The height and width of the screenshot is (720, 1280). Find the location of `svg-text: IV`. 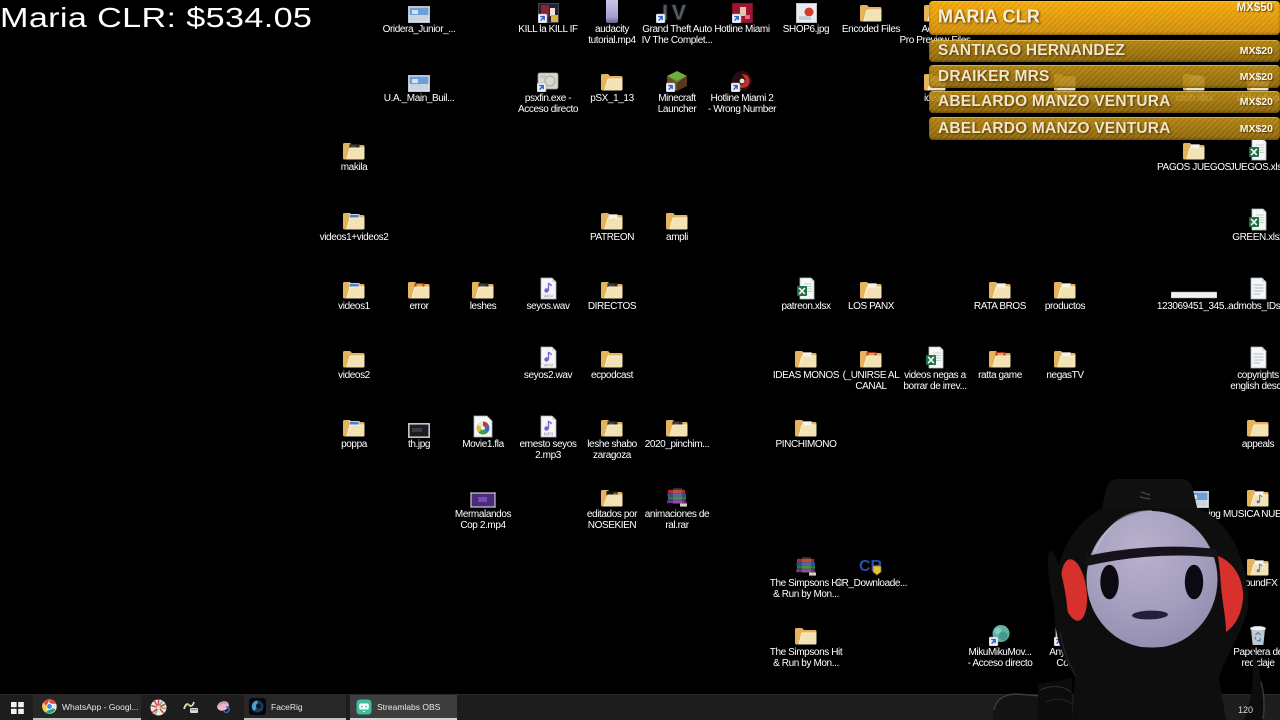

svg-text: IV is located at coordinates (676, 13).